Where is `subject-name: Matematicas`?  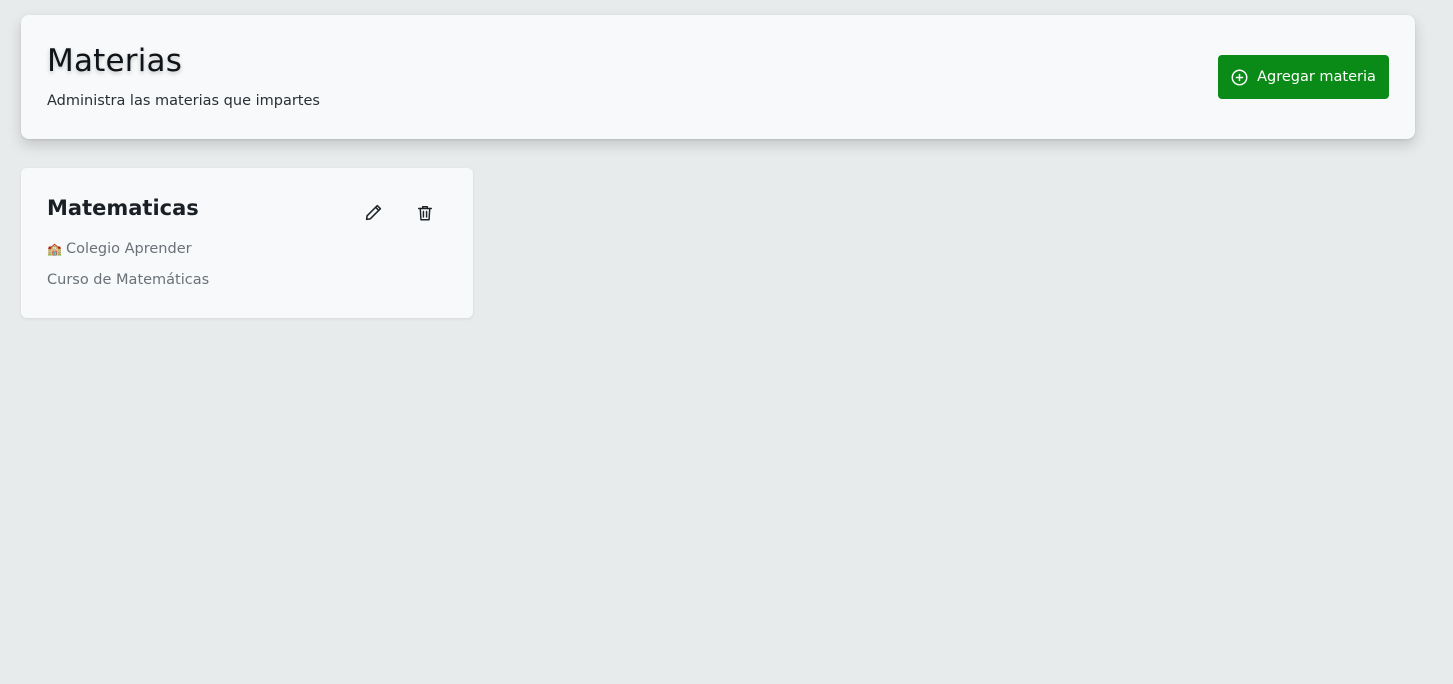 subject-name: Matematicas is located at coordinates (123, 208).